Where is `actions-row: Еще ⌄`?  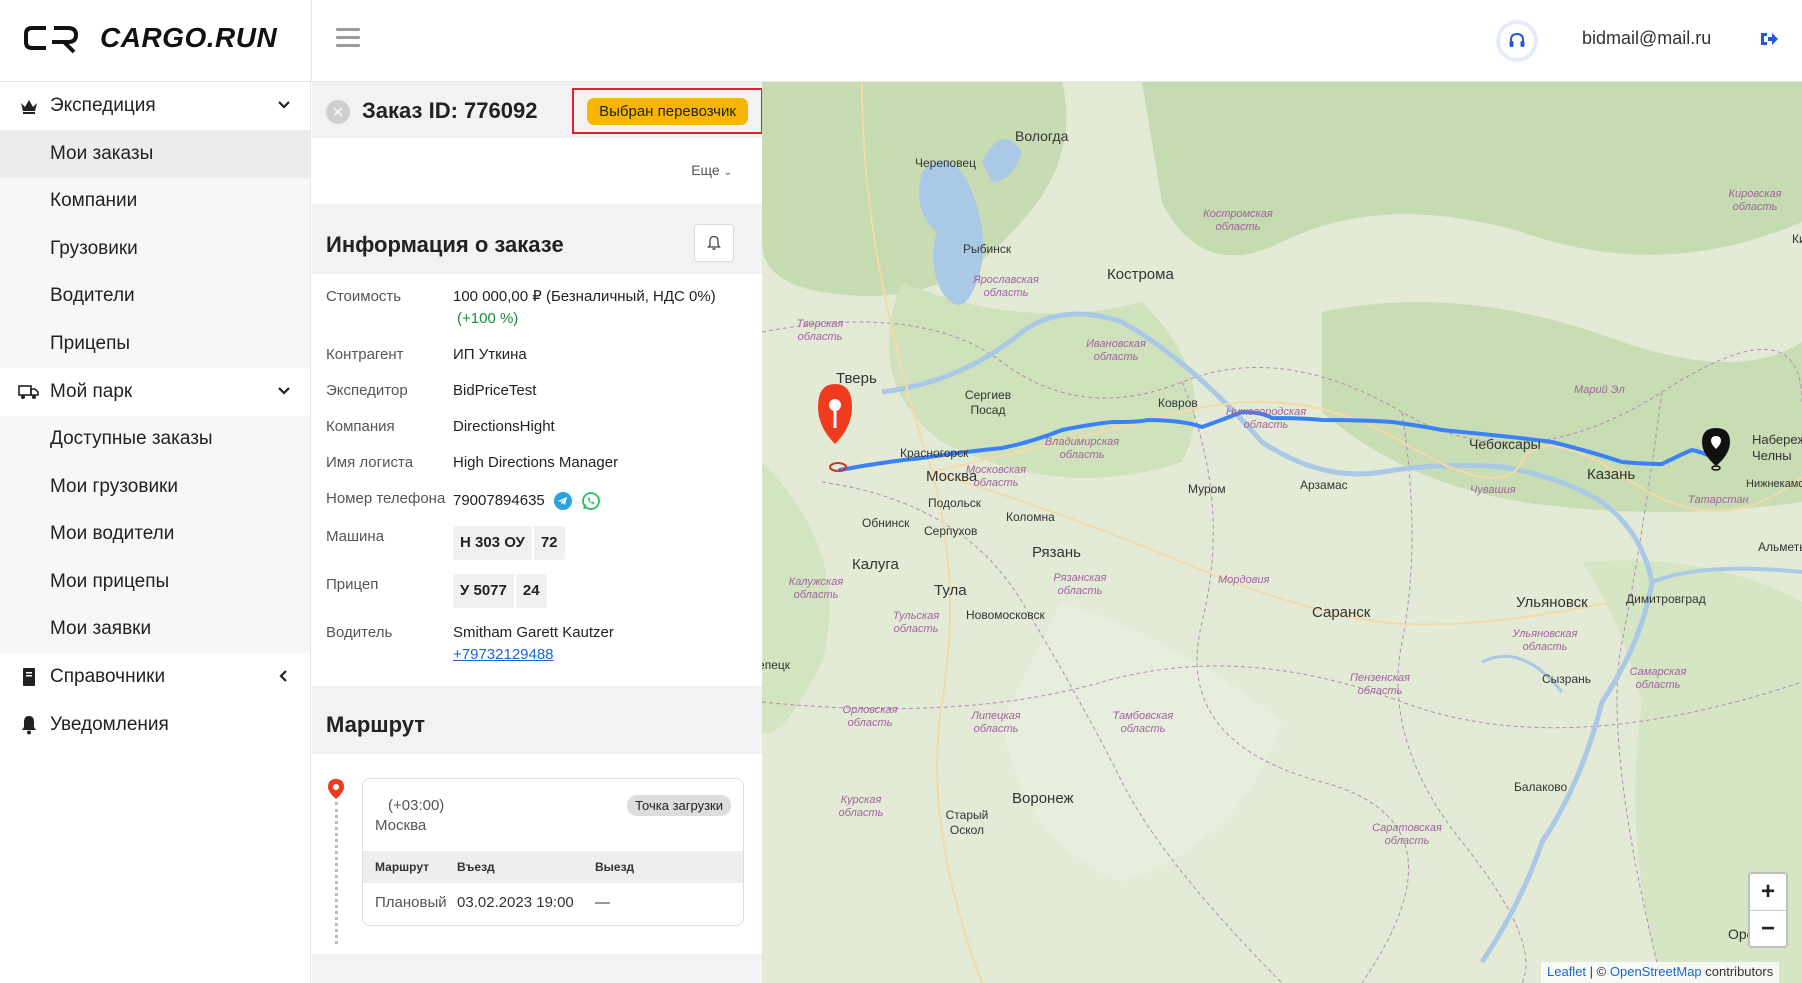 actions-row: Еще ⌄ is located at coordinates (537, 171).